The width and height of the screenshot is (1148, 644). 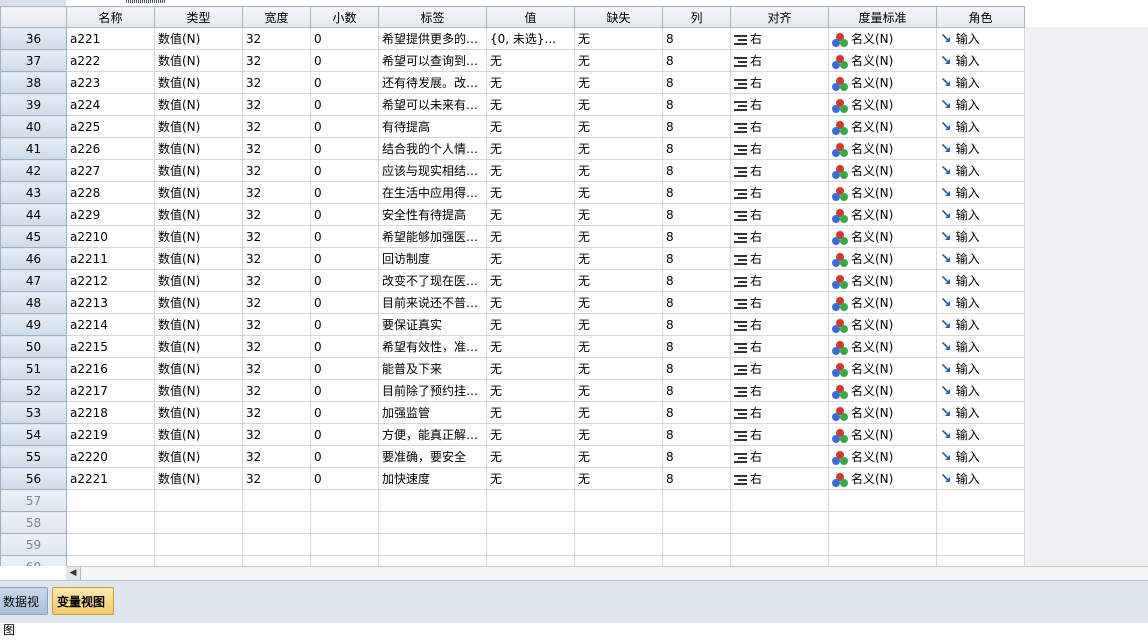 What do you see at coordinates (33, 302) in the screenshot?
I see `row-number: 48` at bounding box center [33, 302].